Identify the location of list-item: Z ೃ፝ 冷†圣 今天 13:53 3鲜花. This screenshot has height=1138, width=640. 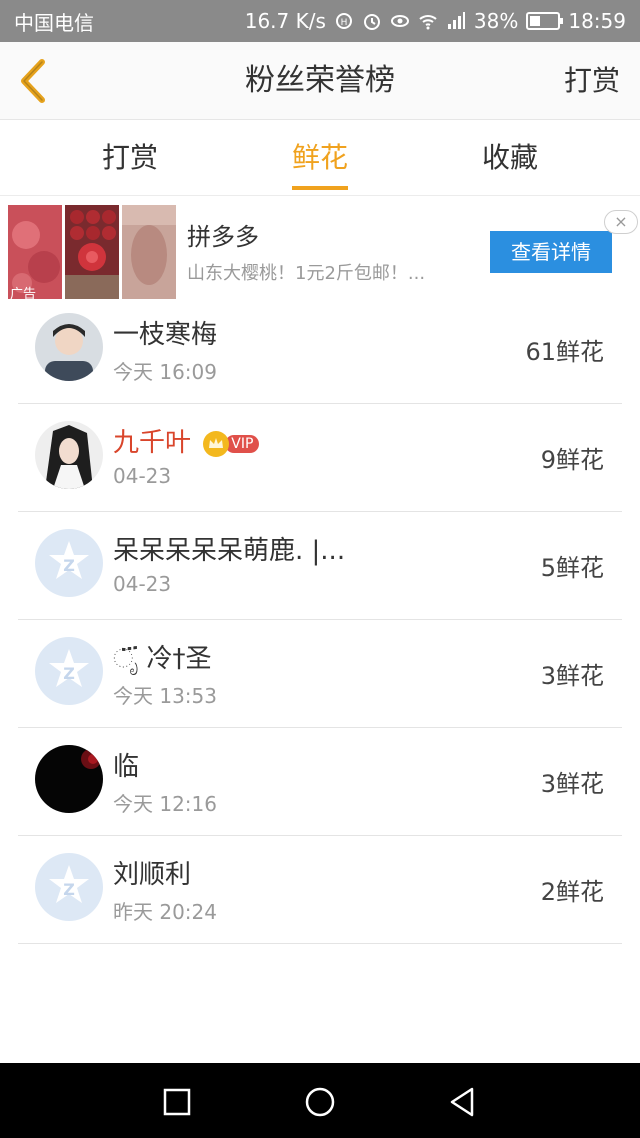
(320, 674).